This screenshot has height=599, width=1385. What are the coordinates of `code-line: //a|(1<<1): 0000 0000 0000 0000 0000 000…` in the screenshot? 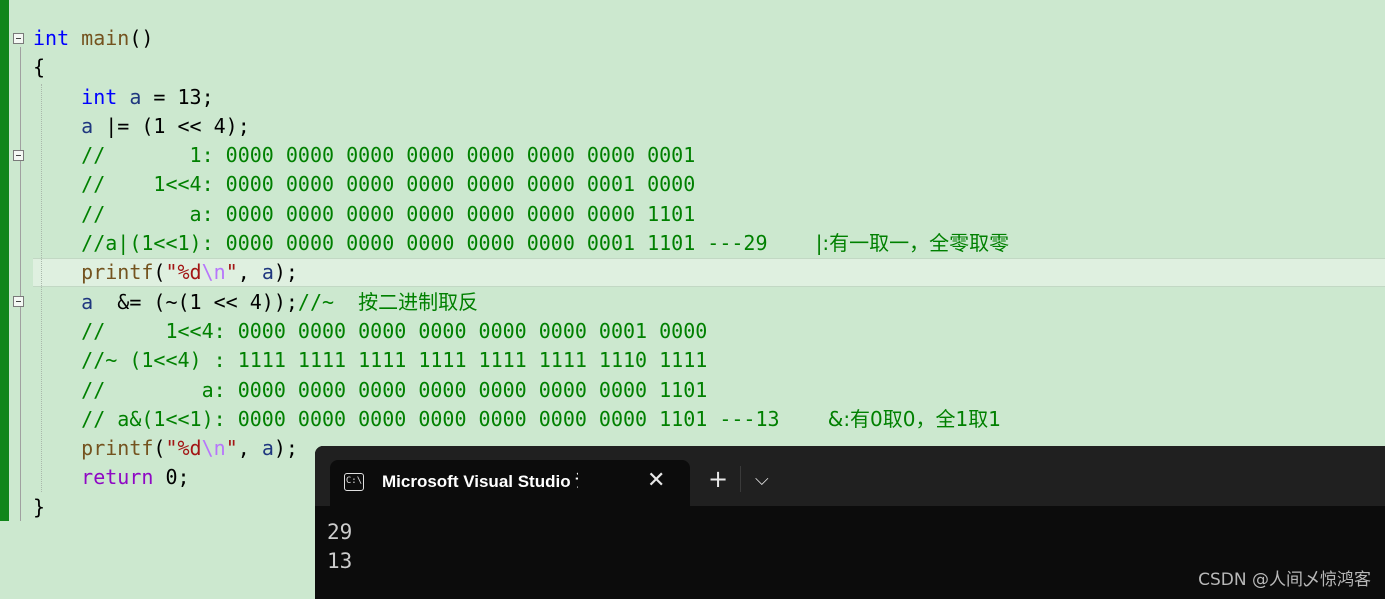 It's located at (521, 243).